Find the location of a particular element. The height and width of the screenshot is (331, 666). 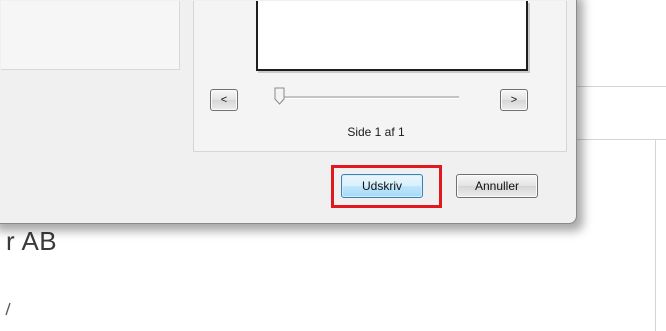

cancel-button: Annuller is located at coordinates (497, 186).